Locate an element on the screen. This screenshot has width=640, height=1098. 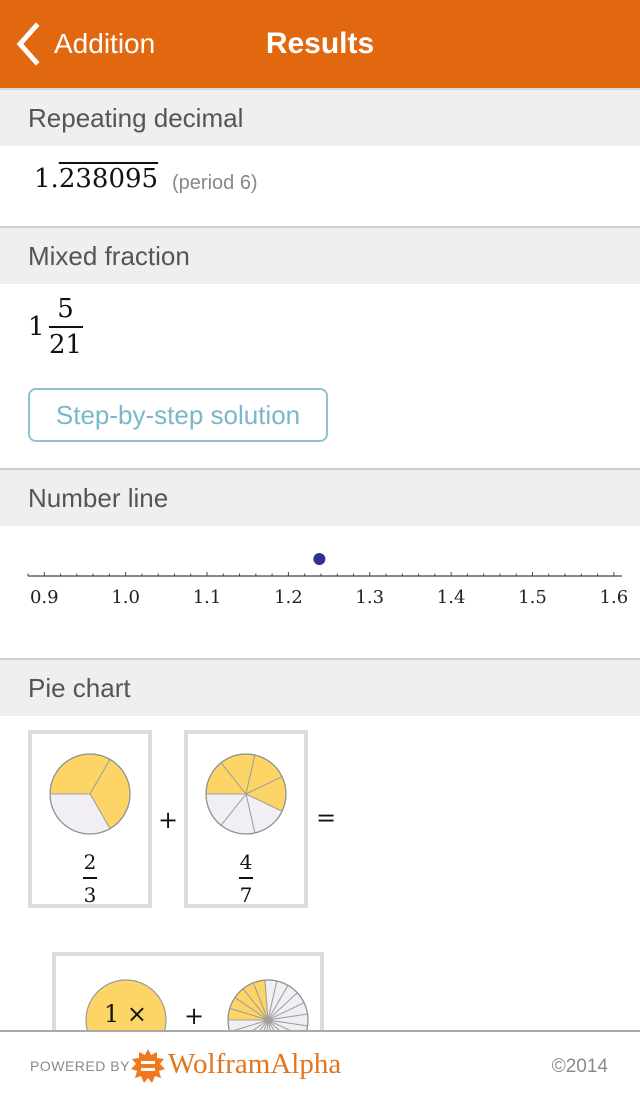
pie-label: 4 7 is located at coordinates (246, 878).